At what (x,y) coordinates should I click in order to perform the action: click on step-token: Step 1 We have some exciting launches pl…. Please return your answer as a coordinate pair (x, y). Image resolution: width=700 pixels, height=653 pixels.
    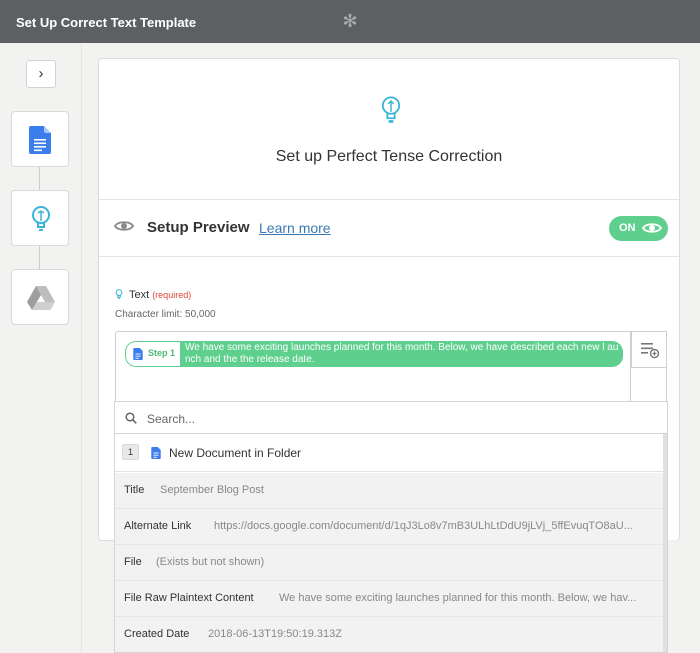
    Looking at the image, I should click on (374, 354).